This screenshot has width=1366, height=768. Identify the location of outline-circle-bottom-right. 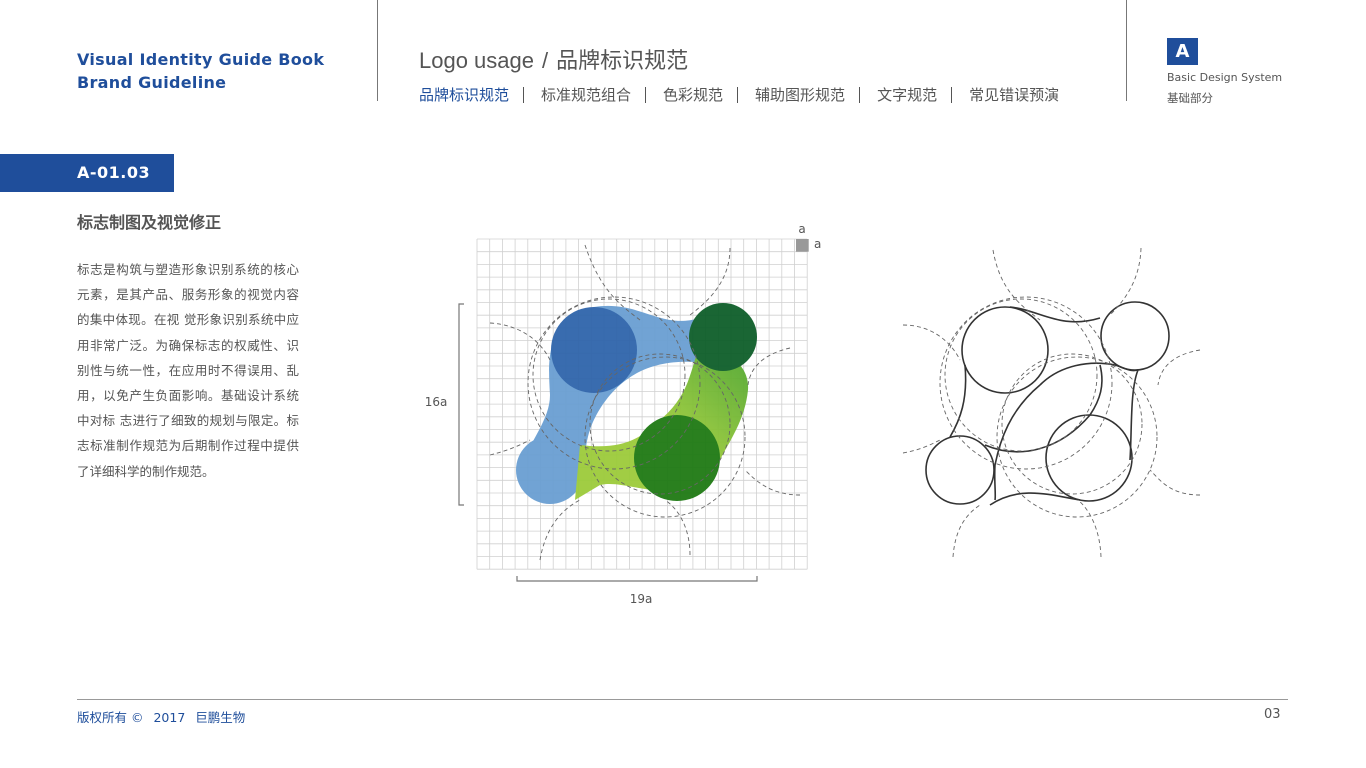
(1089, 458).